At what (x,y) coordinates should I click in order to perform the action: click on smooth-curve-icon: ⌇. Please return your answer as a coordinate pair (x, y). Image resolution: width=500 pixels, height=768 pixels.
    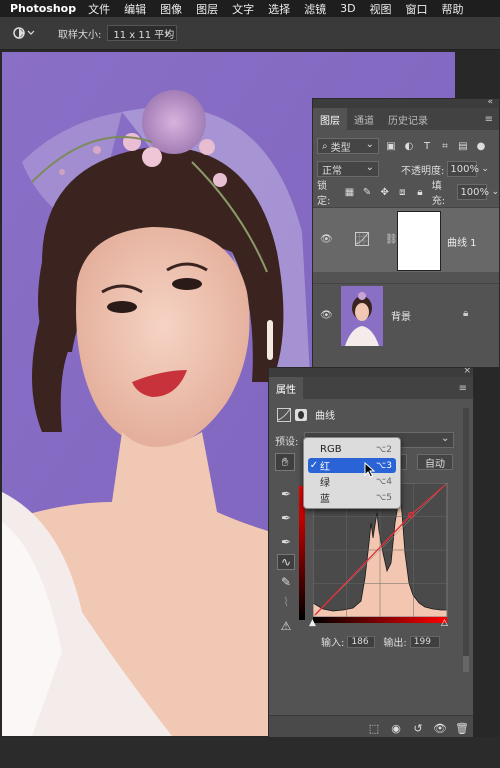
    Looking at the image, I should click on (286, 602).